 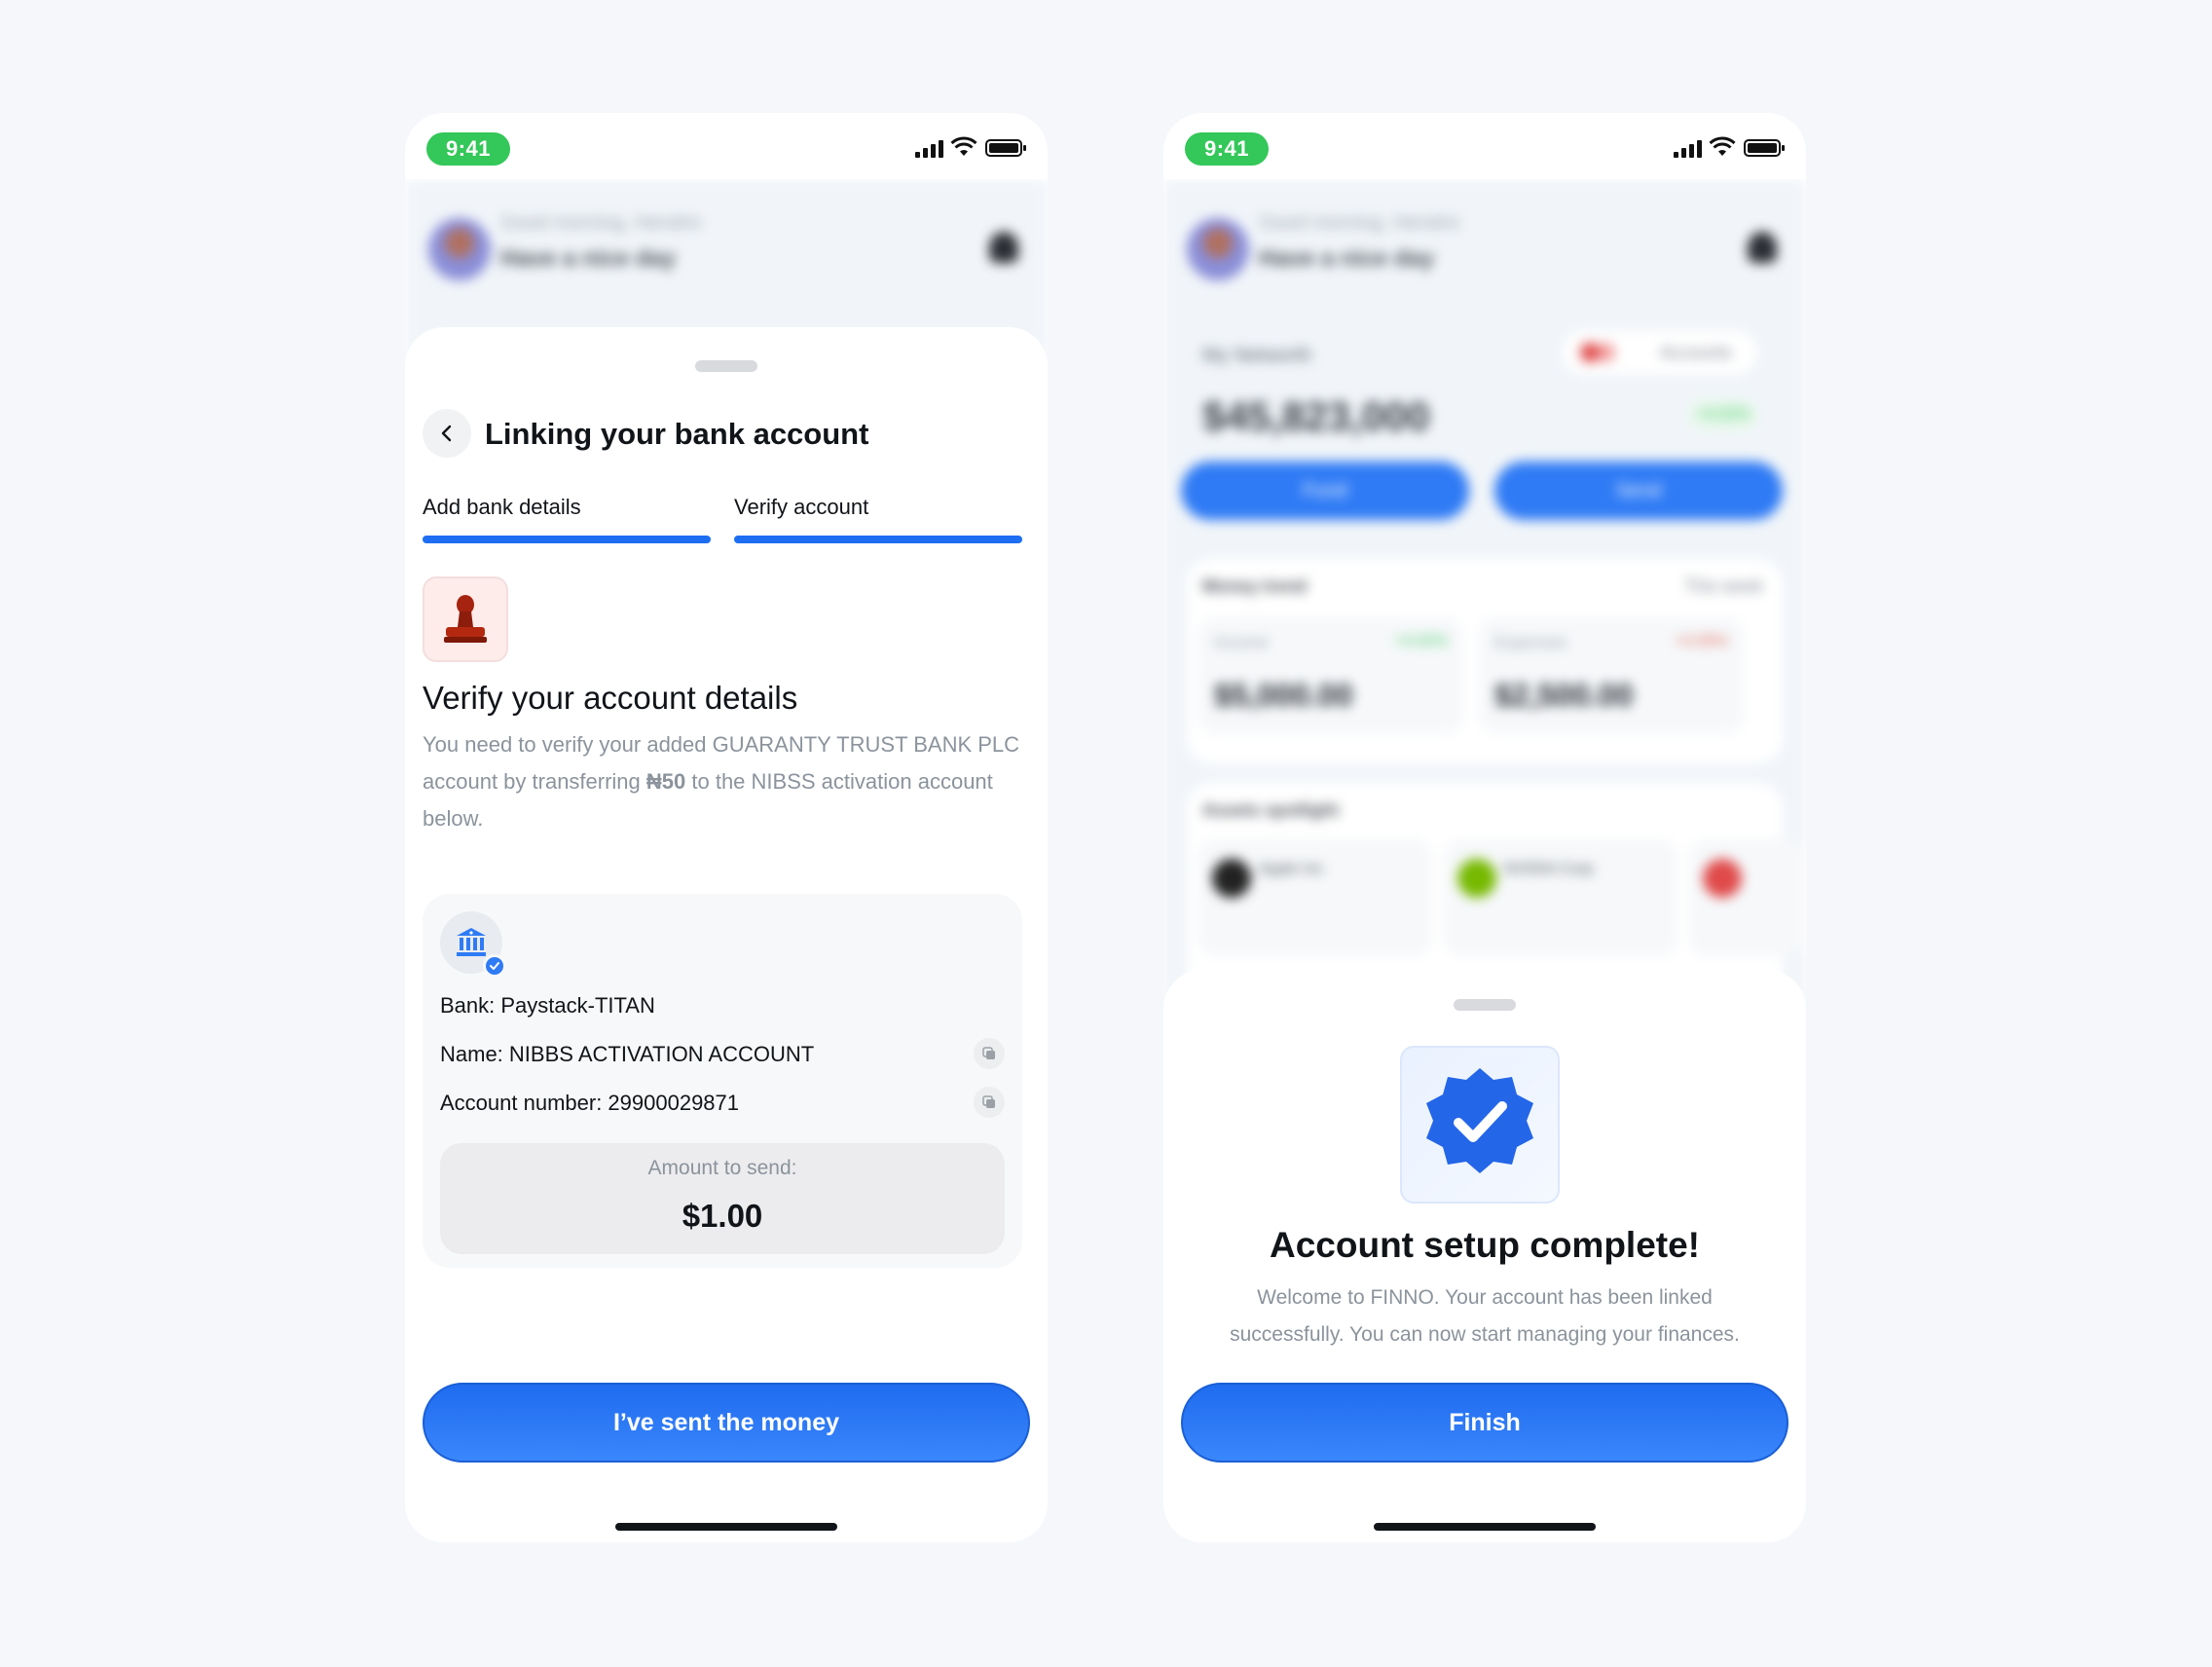 What do you see at coordinates (1530, 642) in the screenshot?
I see `expenses-label: Expenses` at bounding box center [1530, 642].